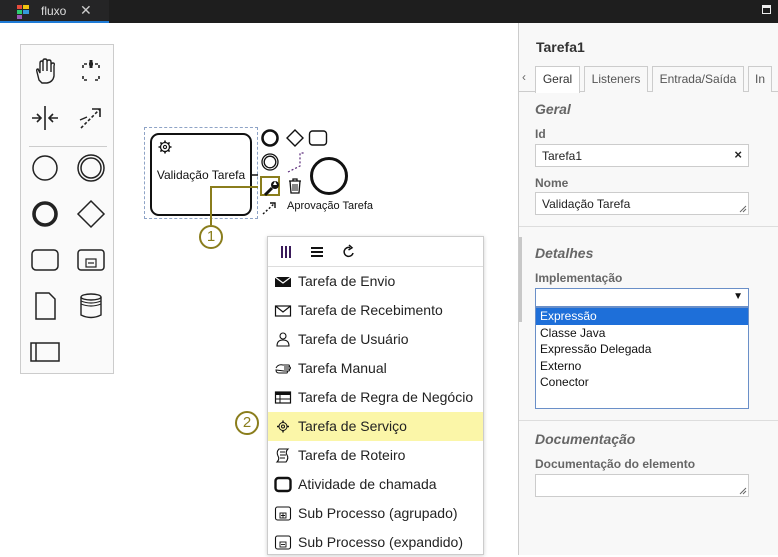  I want to click on id-label: Id, so click(540, 134).